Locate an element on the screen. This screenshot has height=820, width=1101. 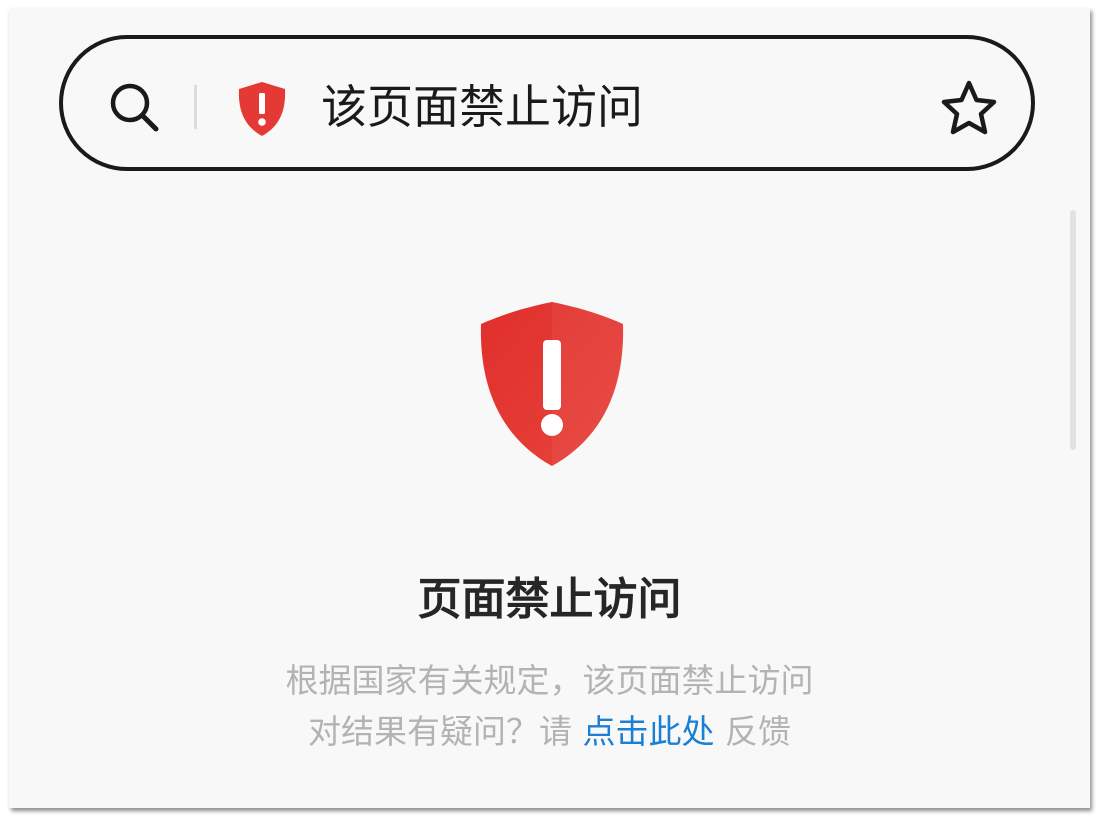
address-status-text: 该页面禁止访问 is located at coordinates (482, 107).